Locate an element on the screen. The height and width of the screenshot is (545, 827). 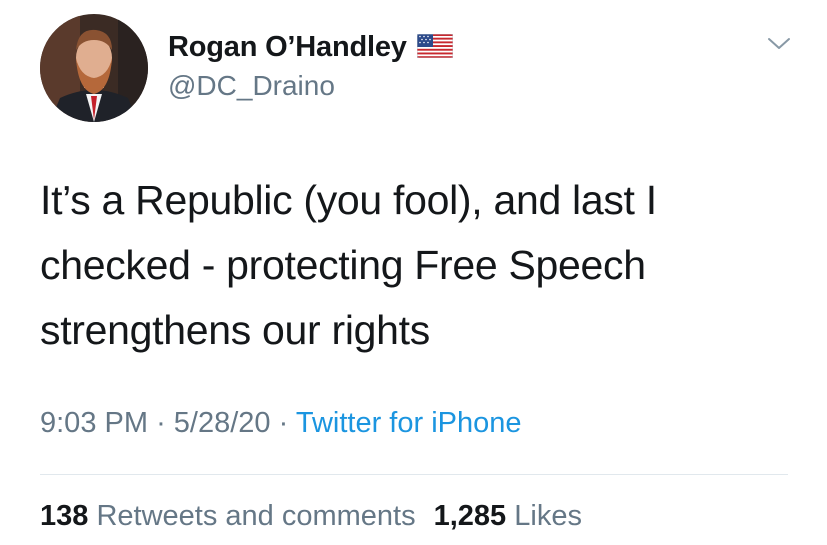
profile-photo is located at coordinates (94, 68).